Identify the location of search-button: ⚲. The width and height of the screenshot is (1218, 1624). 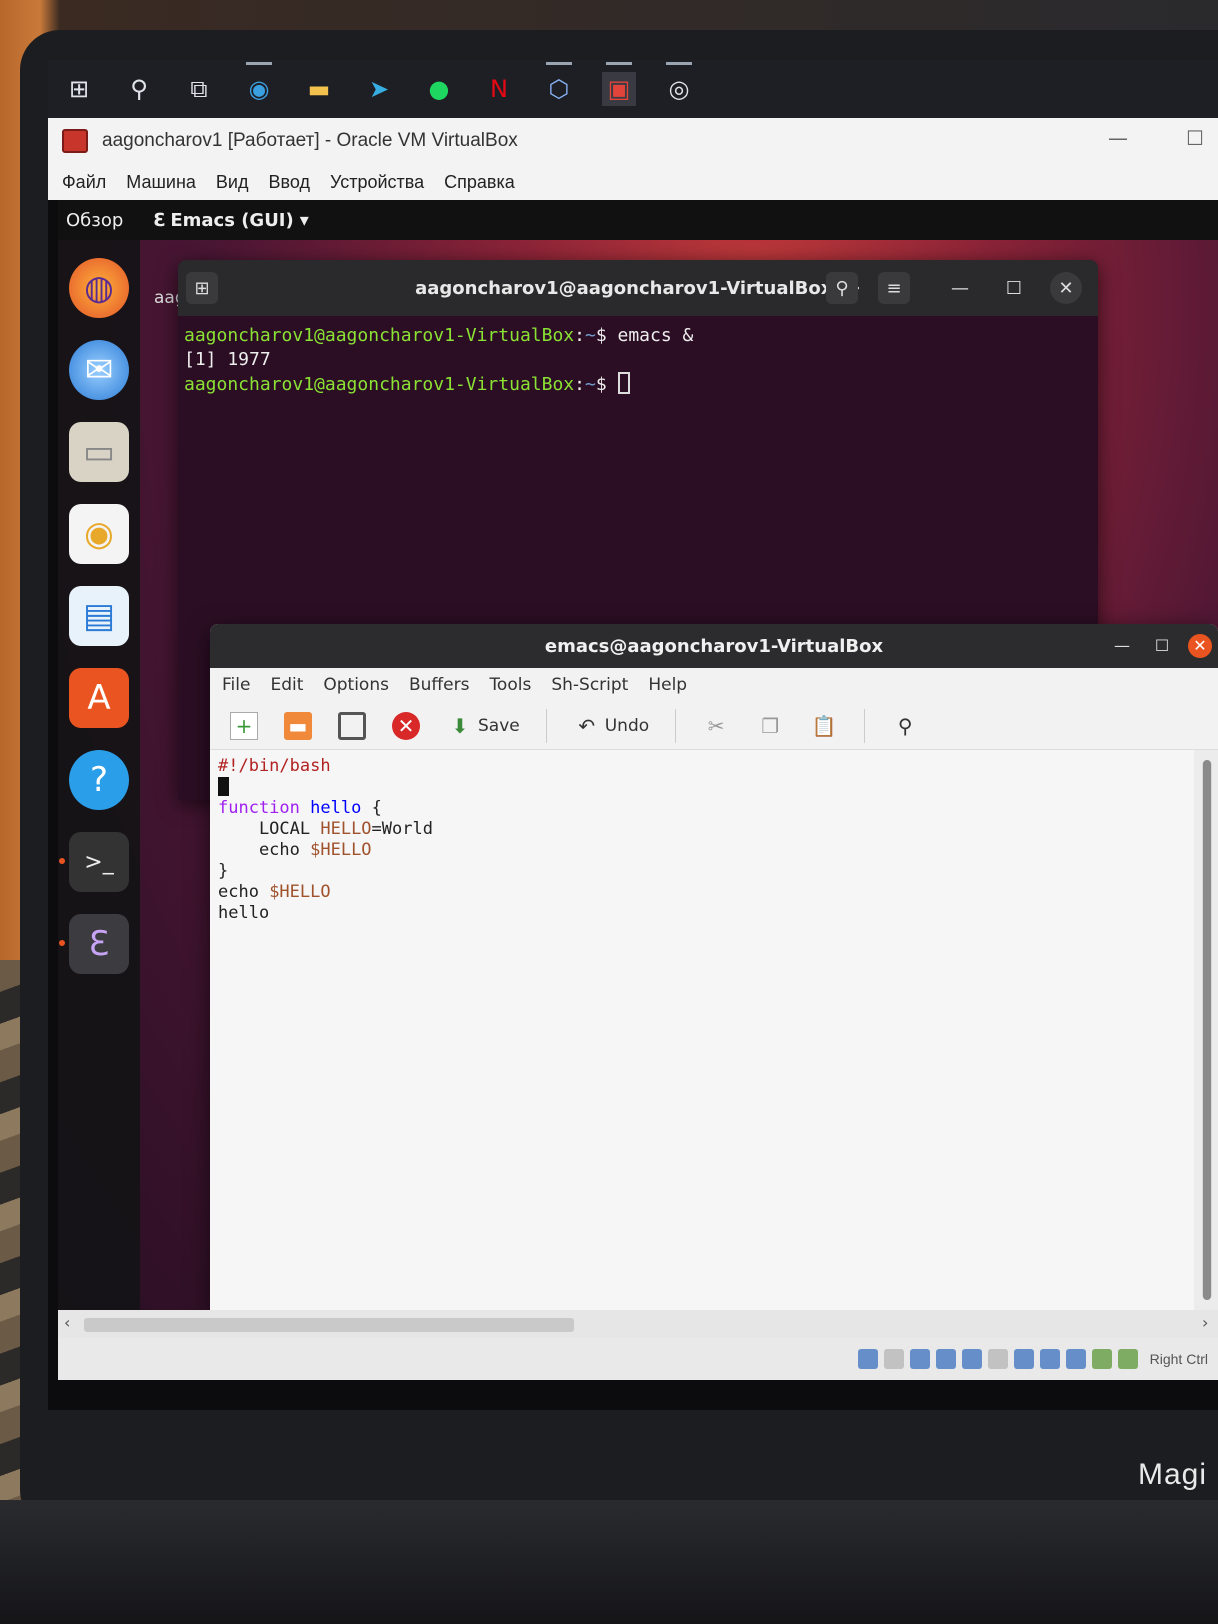
(905, 726).